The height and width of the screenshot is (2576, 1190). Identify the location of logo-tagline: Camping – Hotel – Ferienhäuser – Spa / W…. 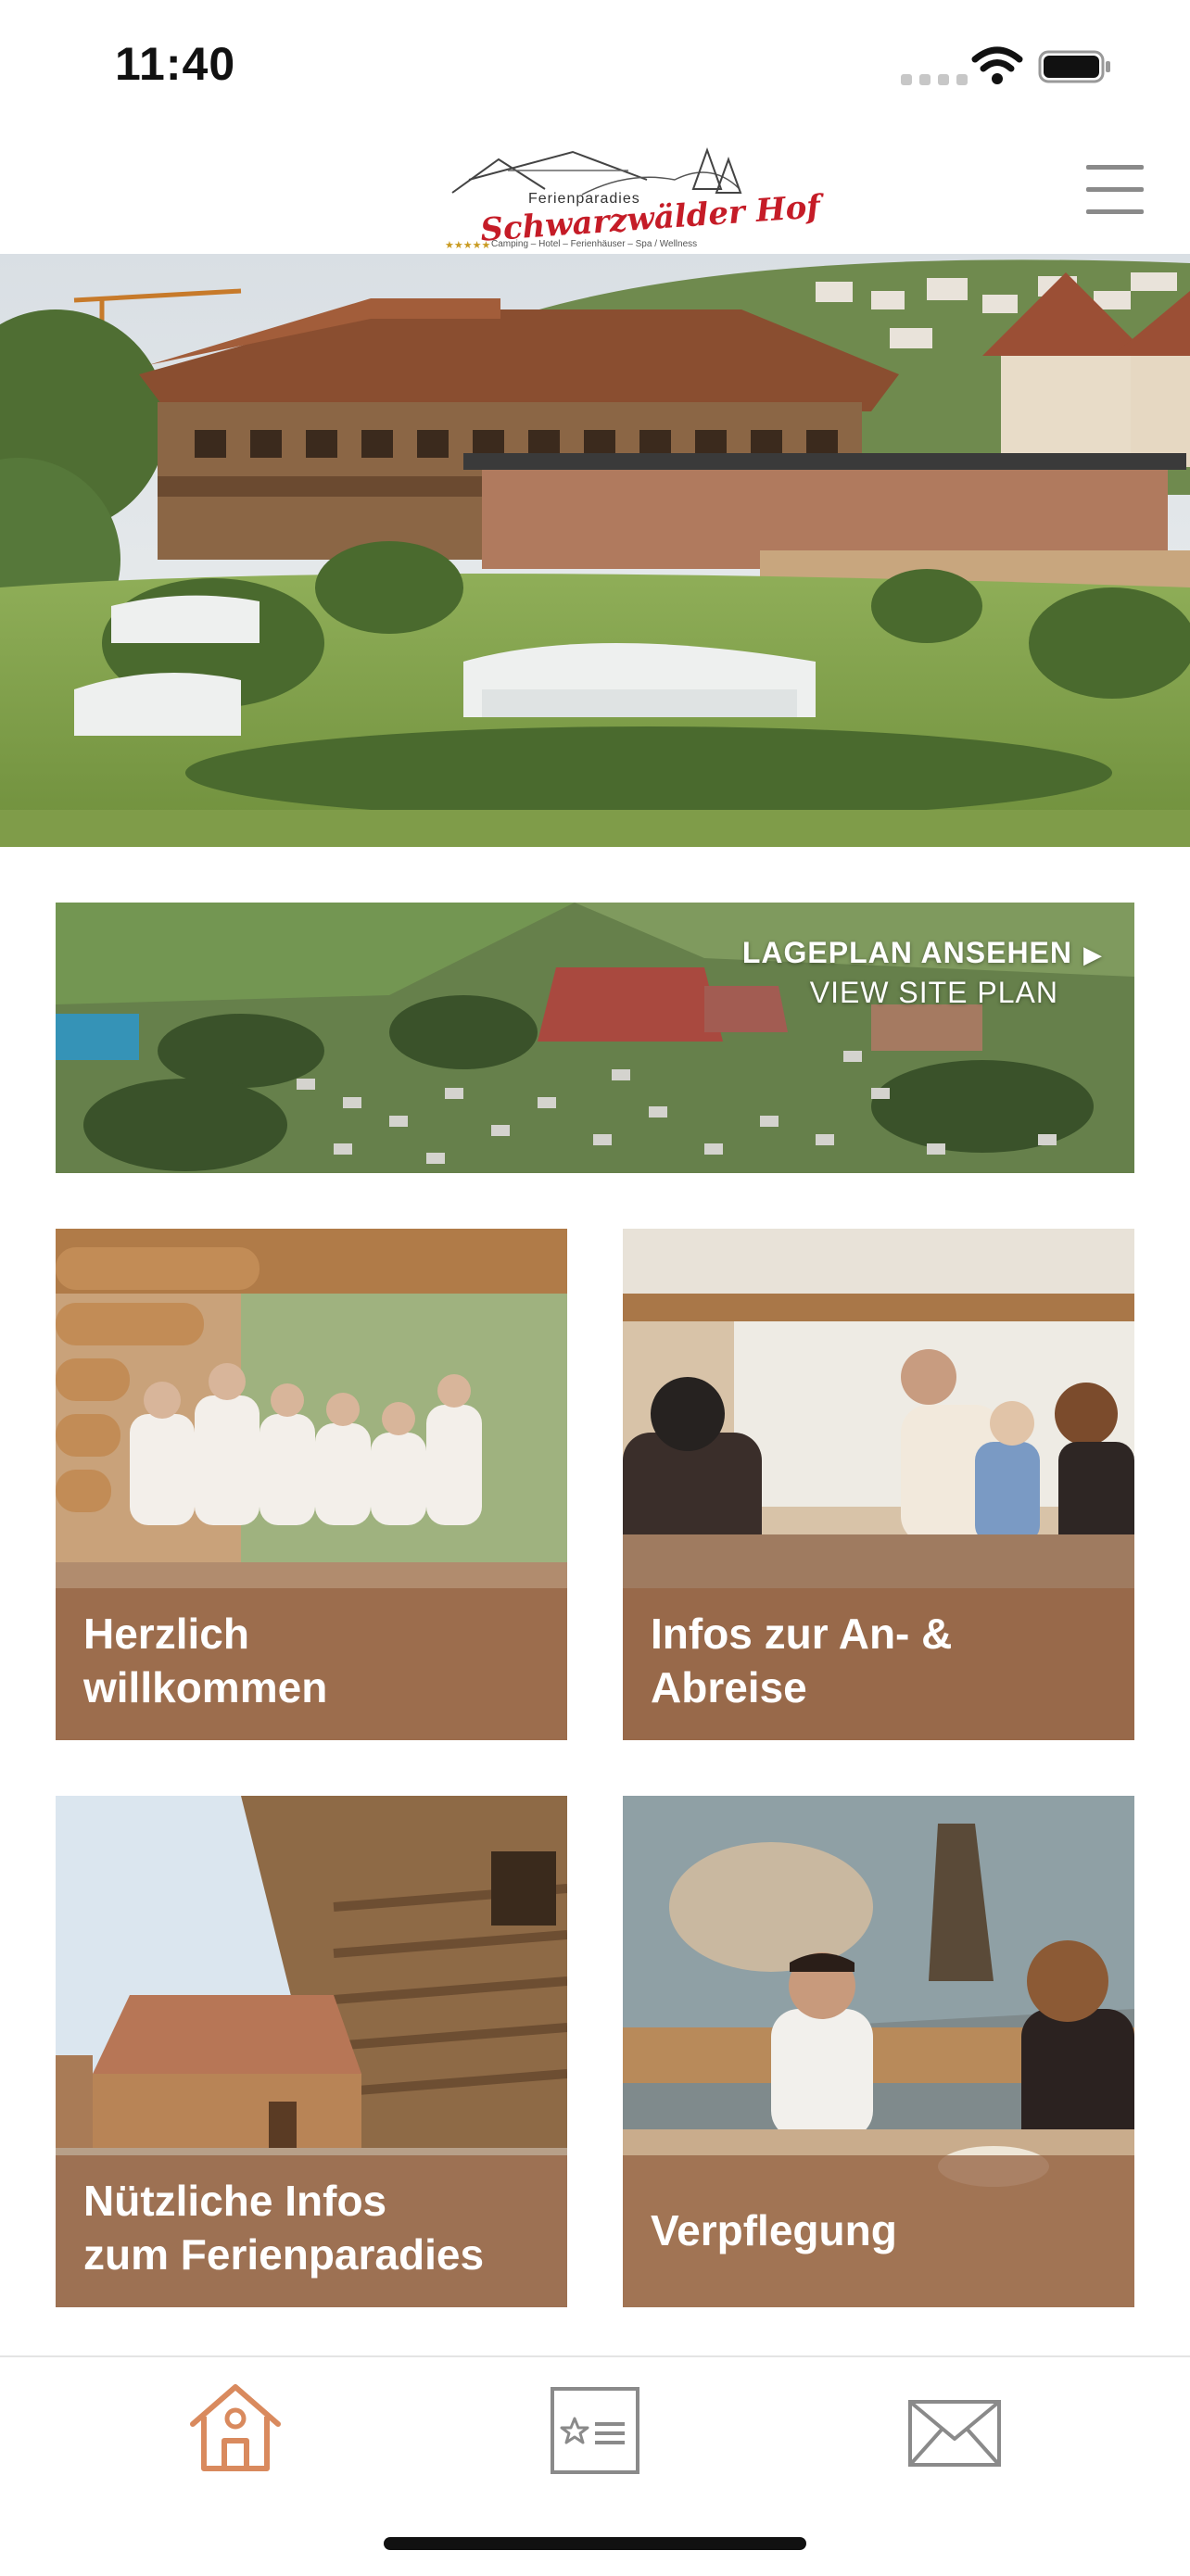
(594, 244).